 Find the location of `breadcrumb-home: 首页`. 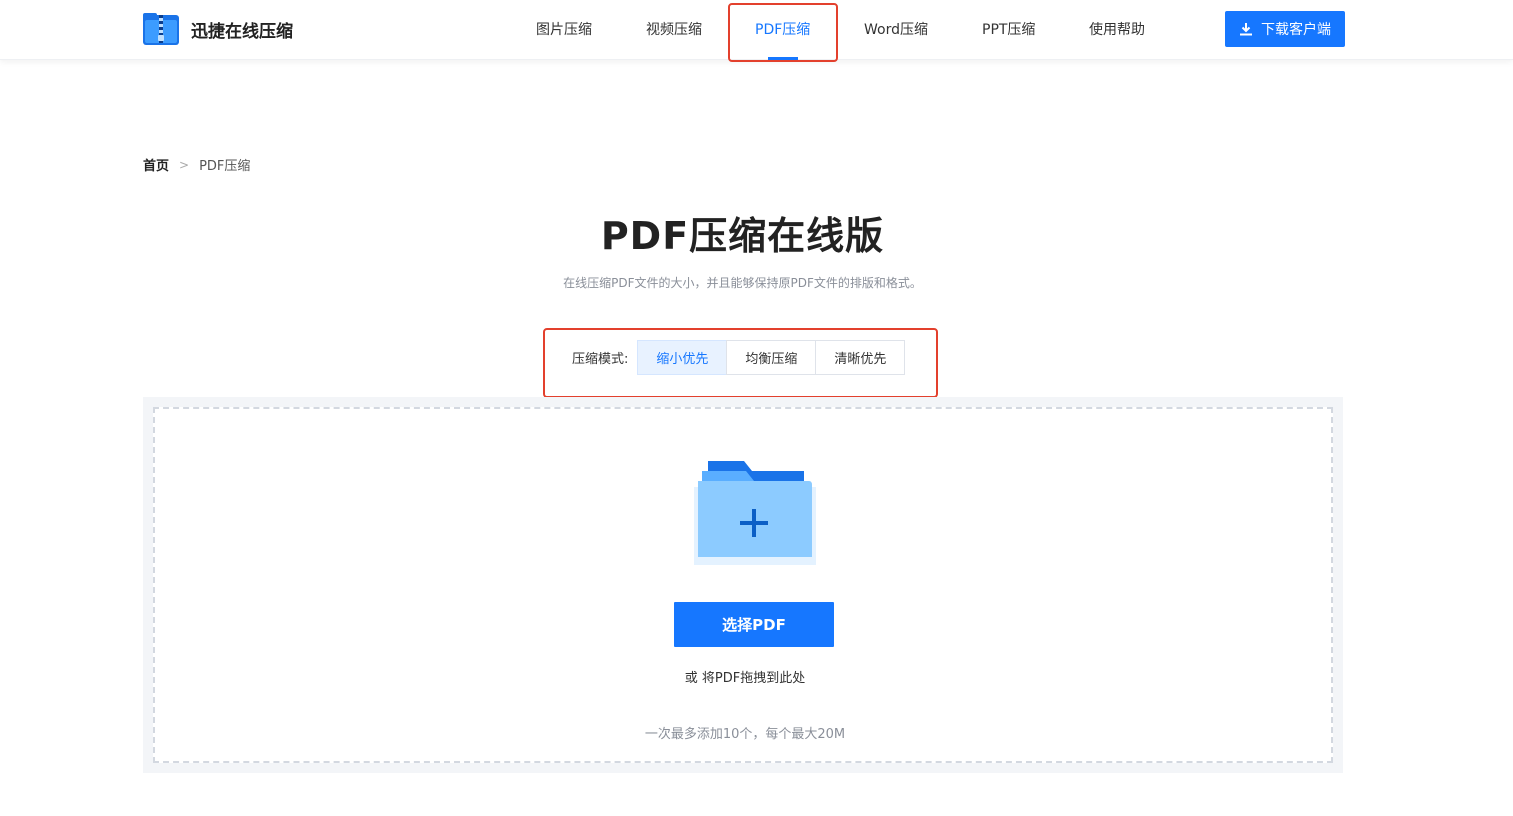

breadcrumb-home: 首页 is located at coordinates (156, 164).